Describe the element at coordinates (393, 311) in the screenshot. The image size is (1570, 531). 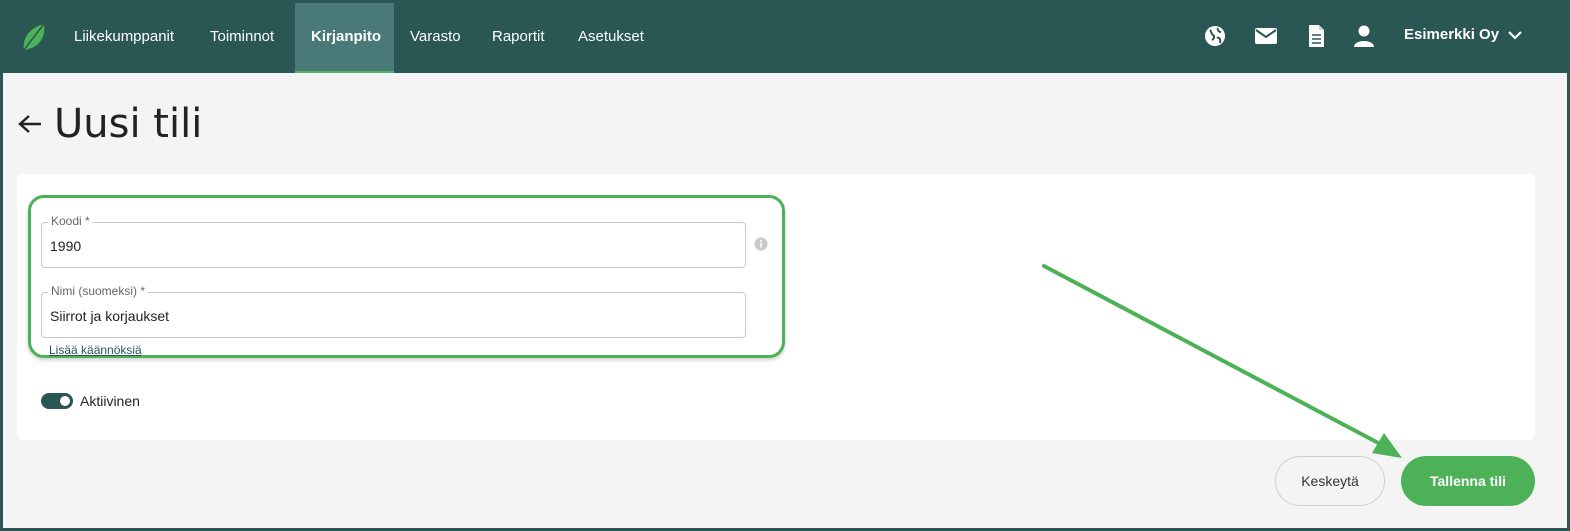
I see `name-field: Nimi (suomeksi) * Siirrot ja korjaukset` at that location.